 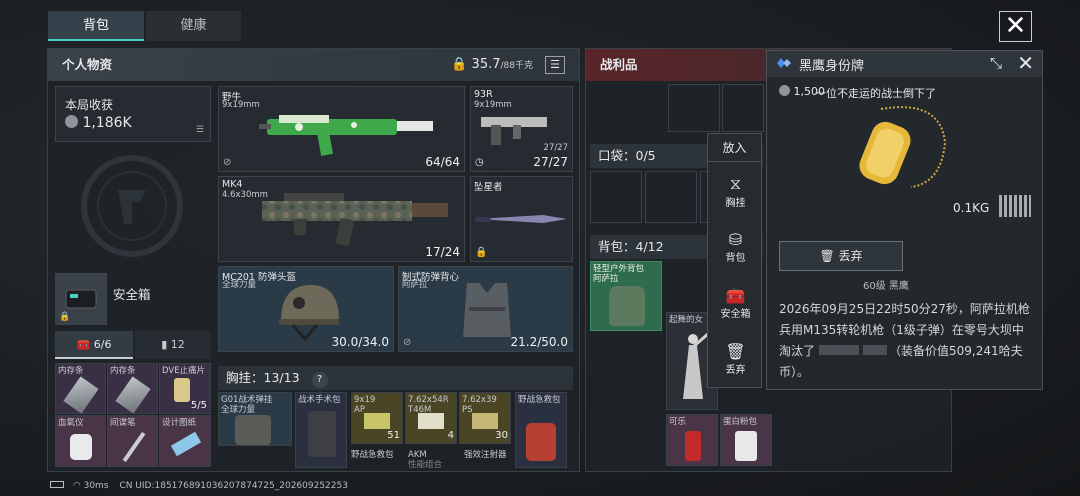 I want to click on armor-durability: 21.2/50.0, so click(x=539, y=342).